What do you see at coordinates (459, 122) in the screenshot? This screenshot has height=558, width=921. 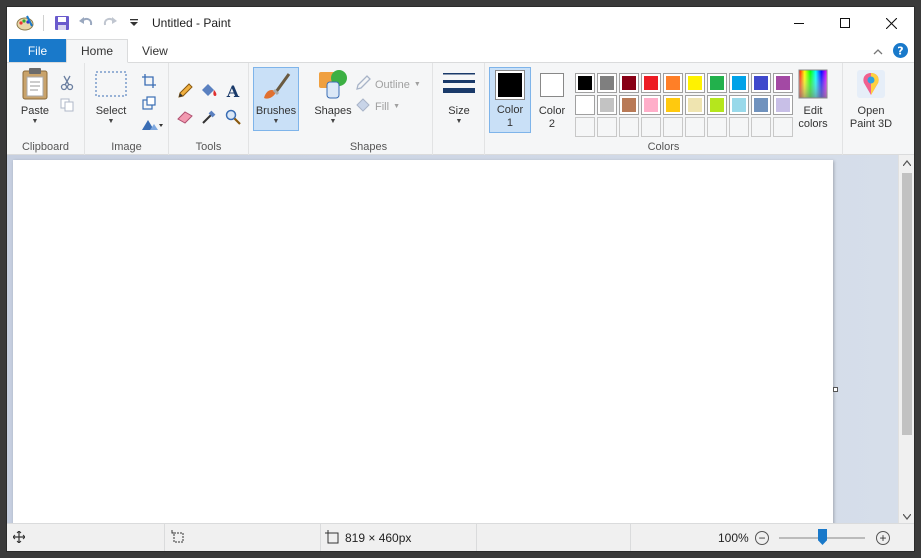 I see `size-dropdown-icon: ▼` at bounding box center [459, 122].